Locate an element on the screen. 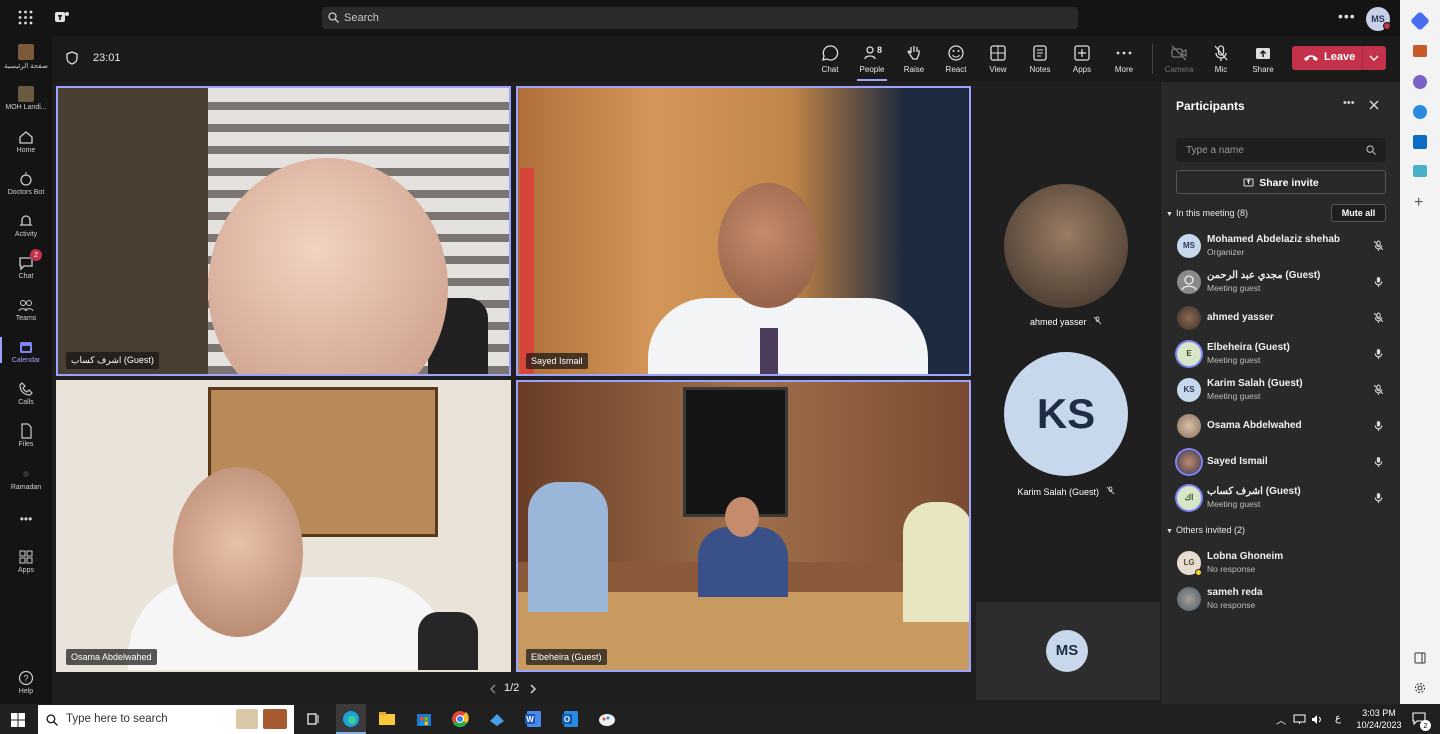 The width and height of the screenshot is (1440, 734). rail-item-activity: Activity is located at coordinates (26, 225).